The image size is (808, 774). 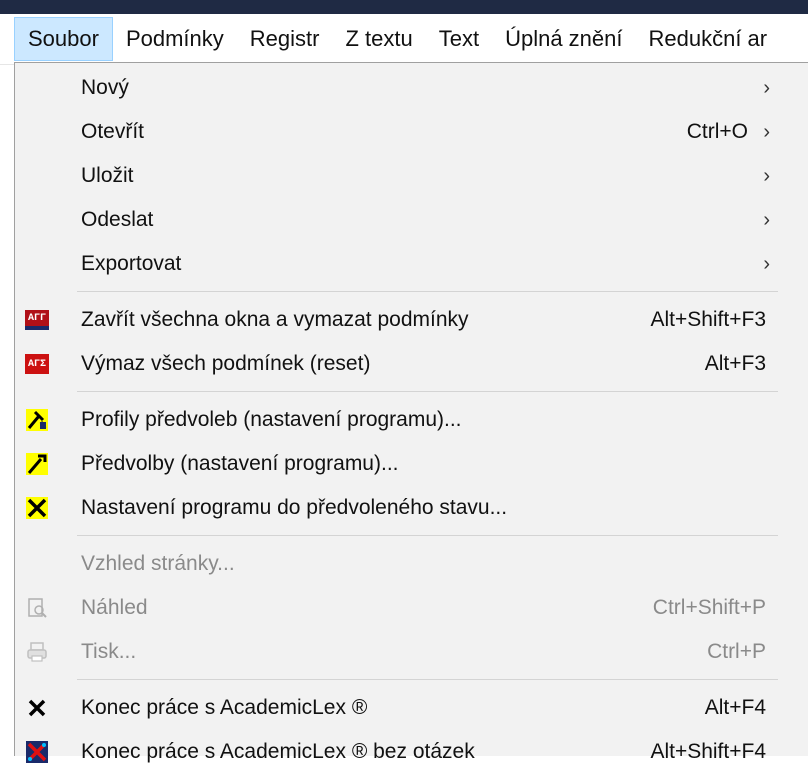 I want to click on menu-item-exportovat: Exportovat ›, so click(x=411, y=264).